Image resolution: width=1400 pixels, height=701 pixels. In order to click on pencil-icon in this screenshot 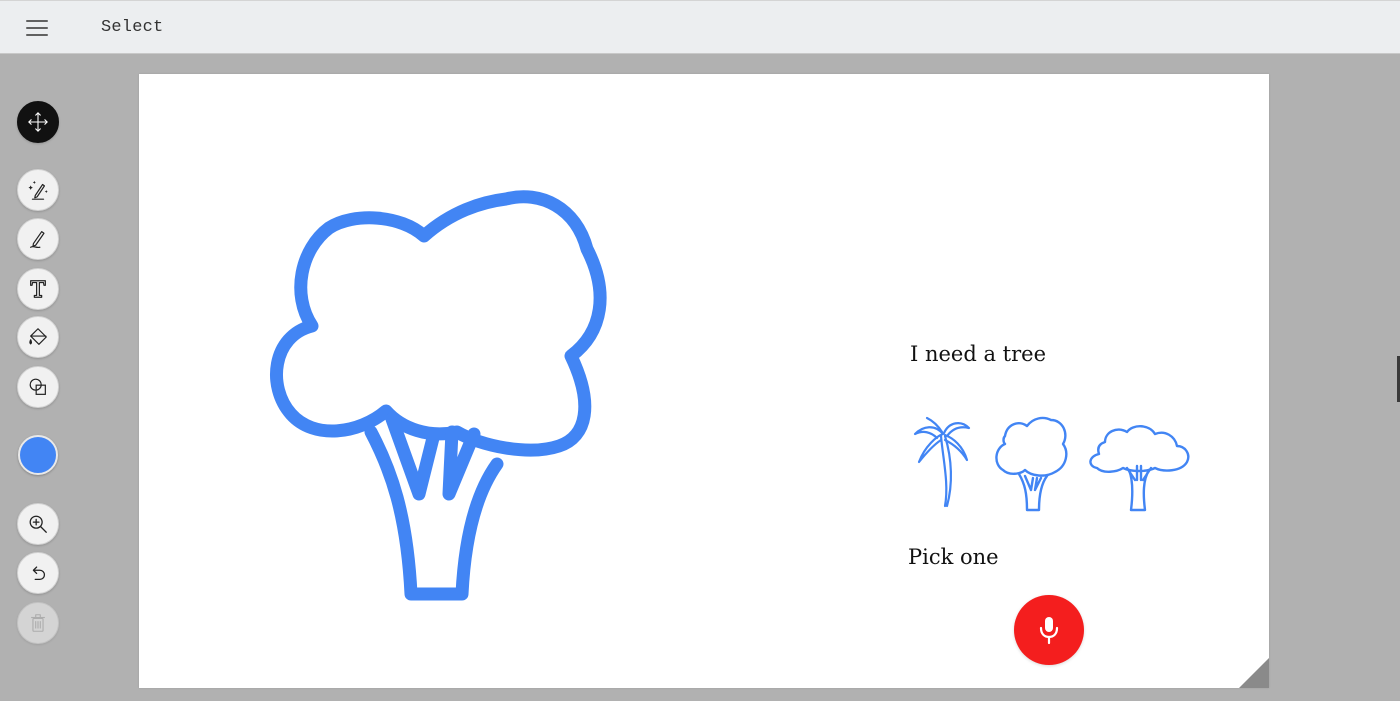, I will do `click(37, 240)`.